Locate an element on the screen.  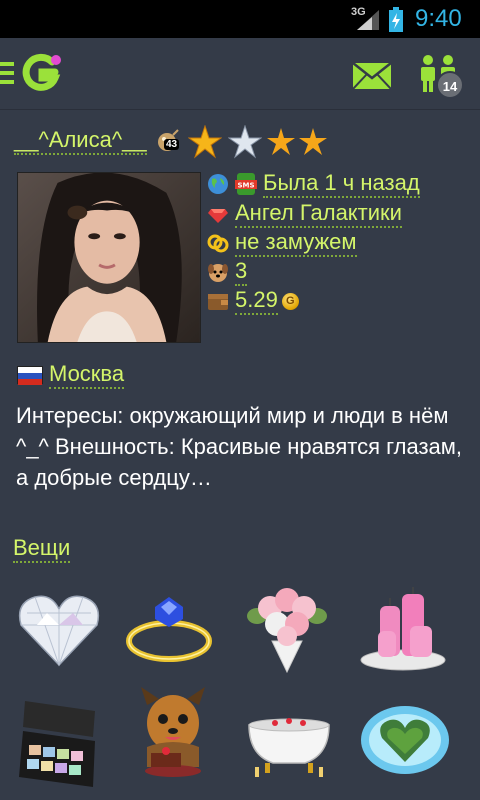
gift-rose-bouquet is located at coordinates (287, 630).